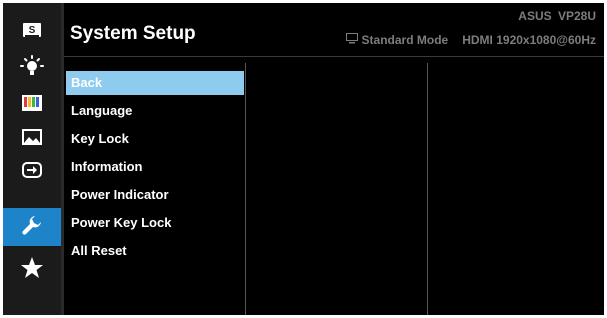 The width and height of the screenshot is (607, 318). Describe the element at coordinates (155, 83) in the screenshot. I see `menu-item-back: Back` at that location.